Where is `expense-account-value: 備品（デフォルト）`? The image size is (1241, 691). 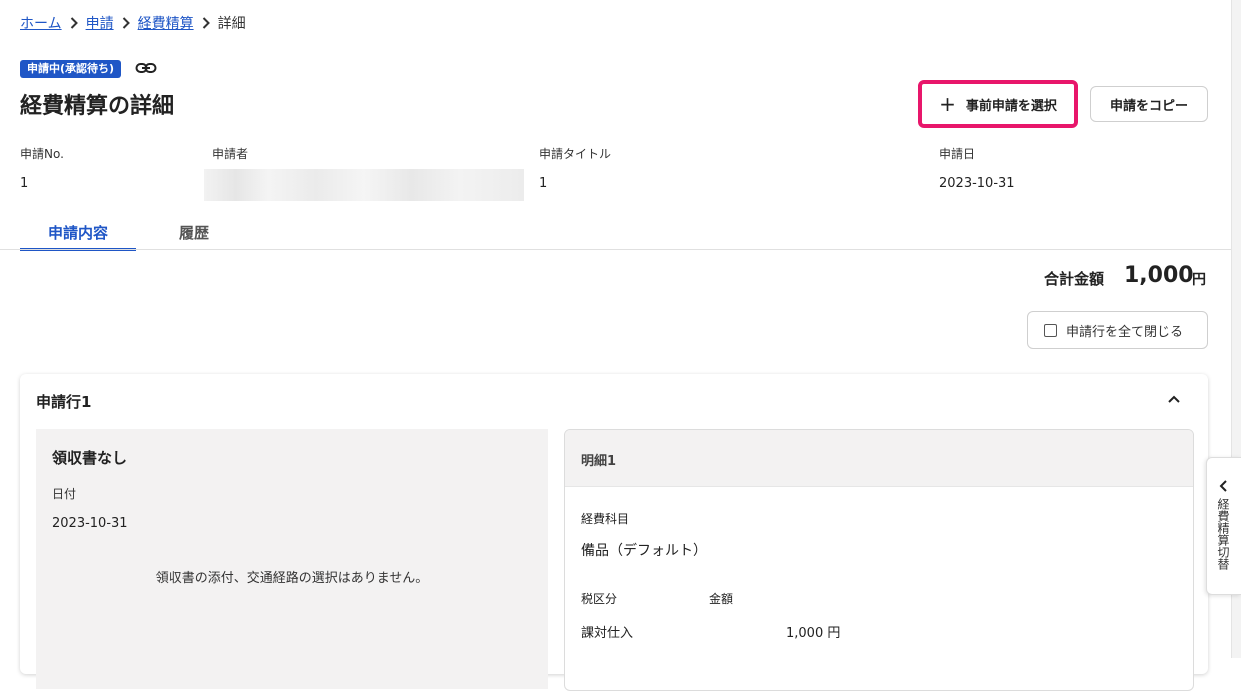 expense-account-value: 備品（デフォルト） is located at coordinates (644, 551).